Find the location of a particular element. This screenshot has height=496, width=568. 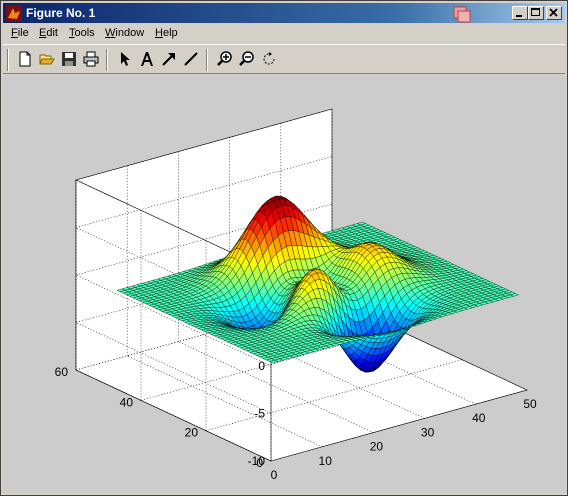

select-button is located at coordinates (125, 59).